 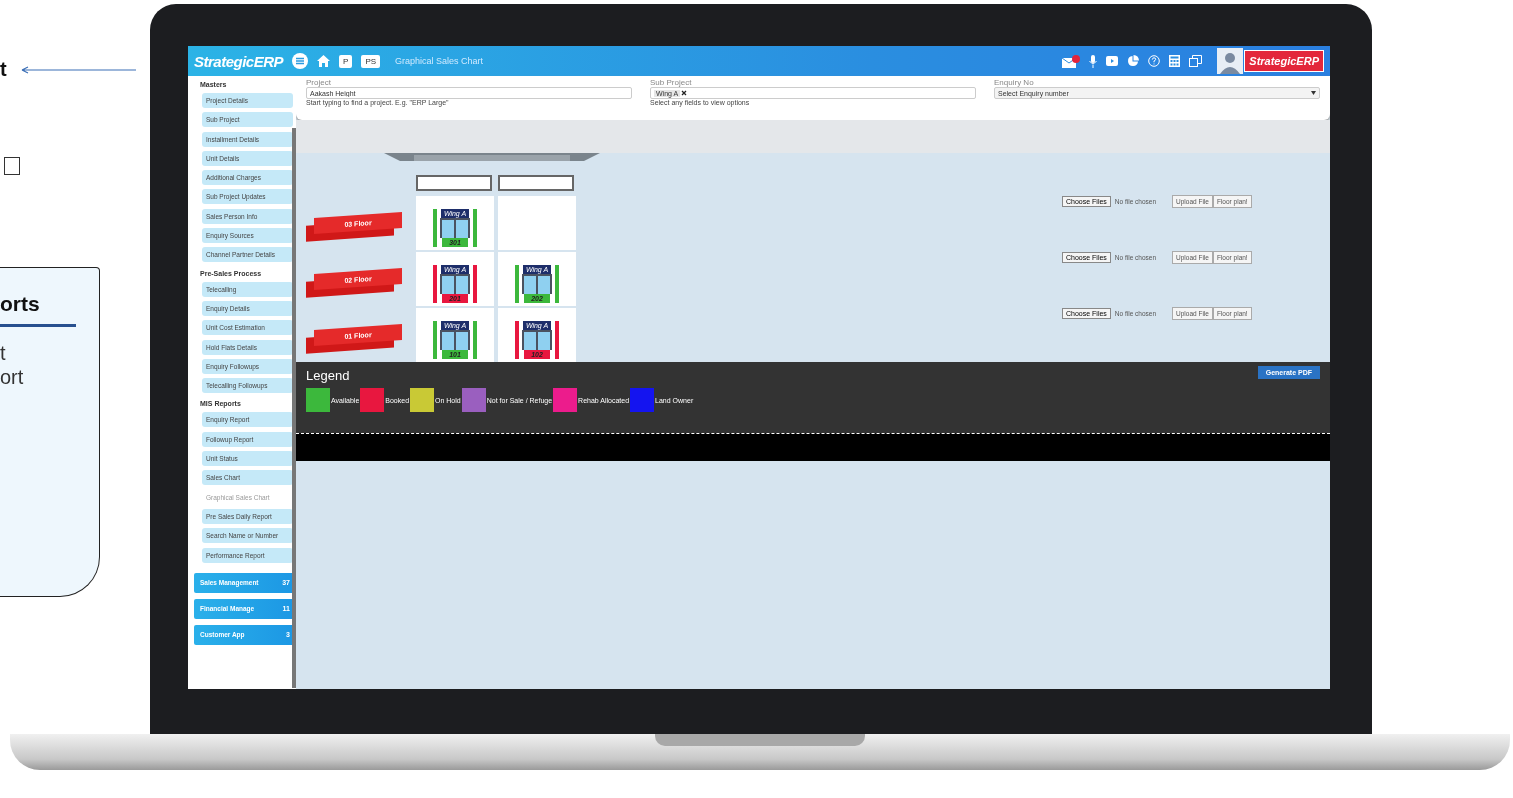 What do you see at coordinates (1014, 82) in the screenshot?
I see `field-label: Enquiry No` at bounding box center [1014, 82].